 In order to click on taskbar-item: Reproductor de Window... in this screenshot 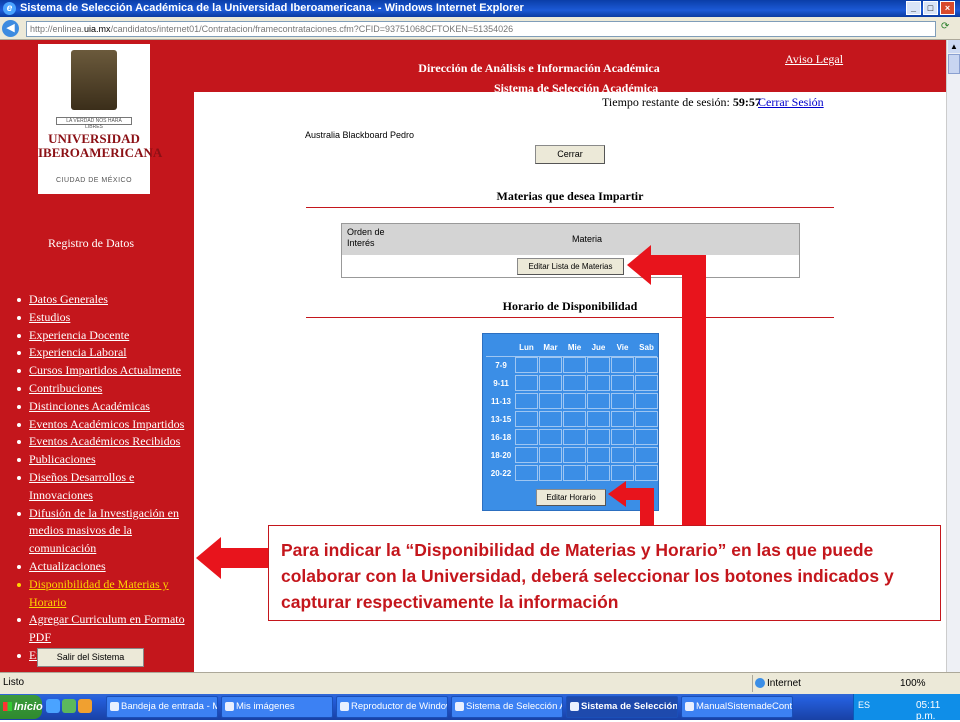, I will do `click(392, 707)`.